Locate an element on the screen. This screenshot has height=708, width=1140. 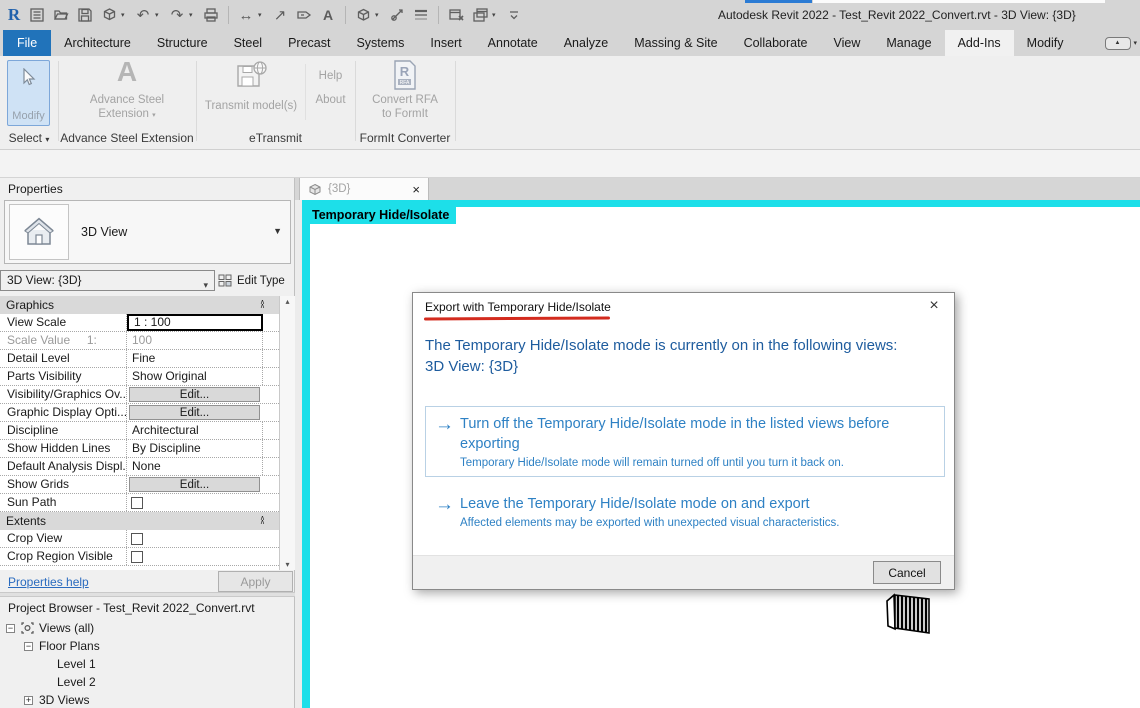
property-value is located at coordinates (203, 502).